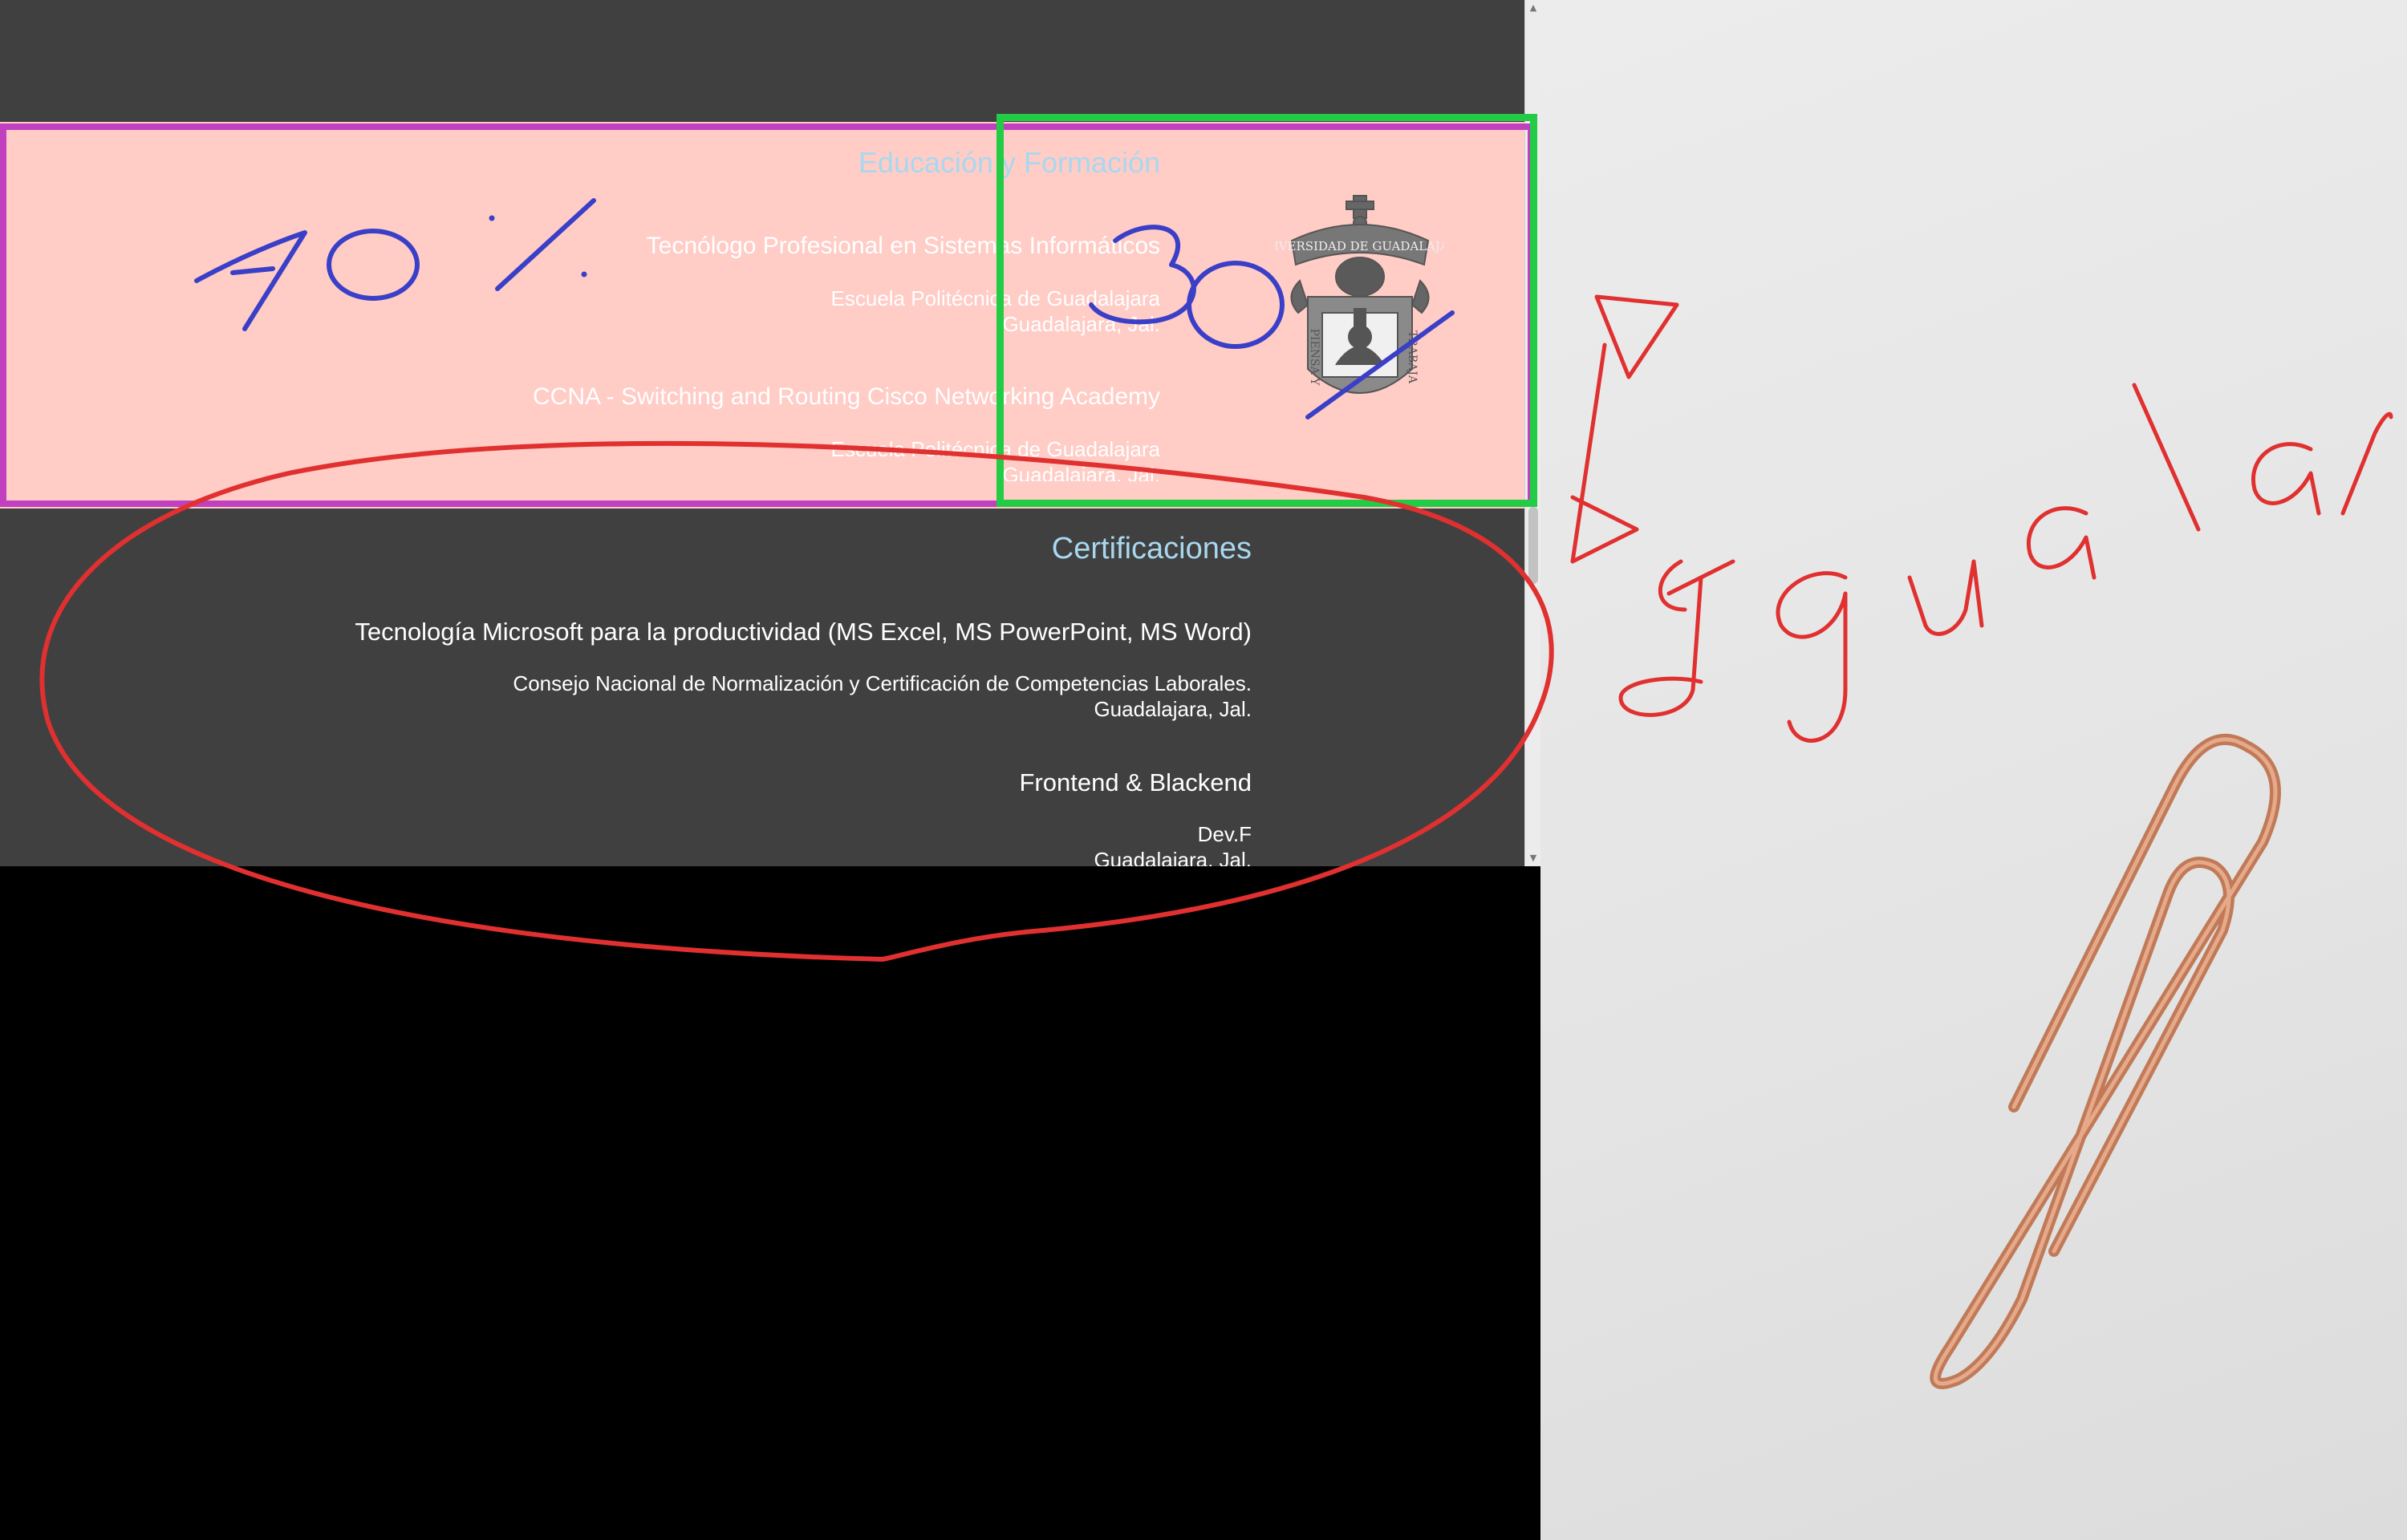  Describe the element at coordinates (2105, 1061) in the screenshot. I see `paperclip-icon` at that location.